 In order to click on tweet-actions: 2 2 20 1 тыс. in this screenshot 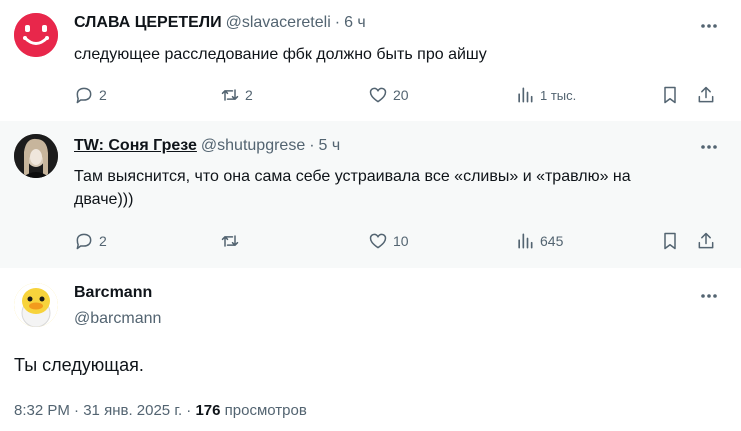, I will do `click(399, 95)`.